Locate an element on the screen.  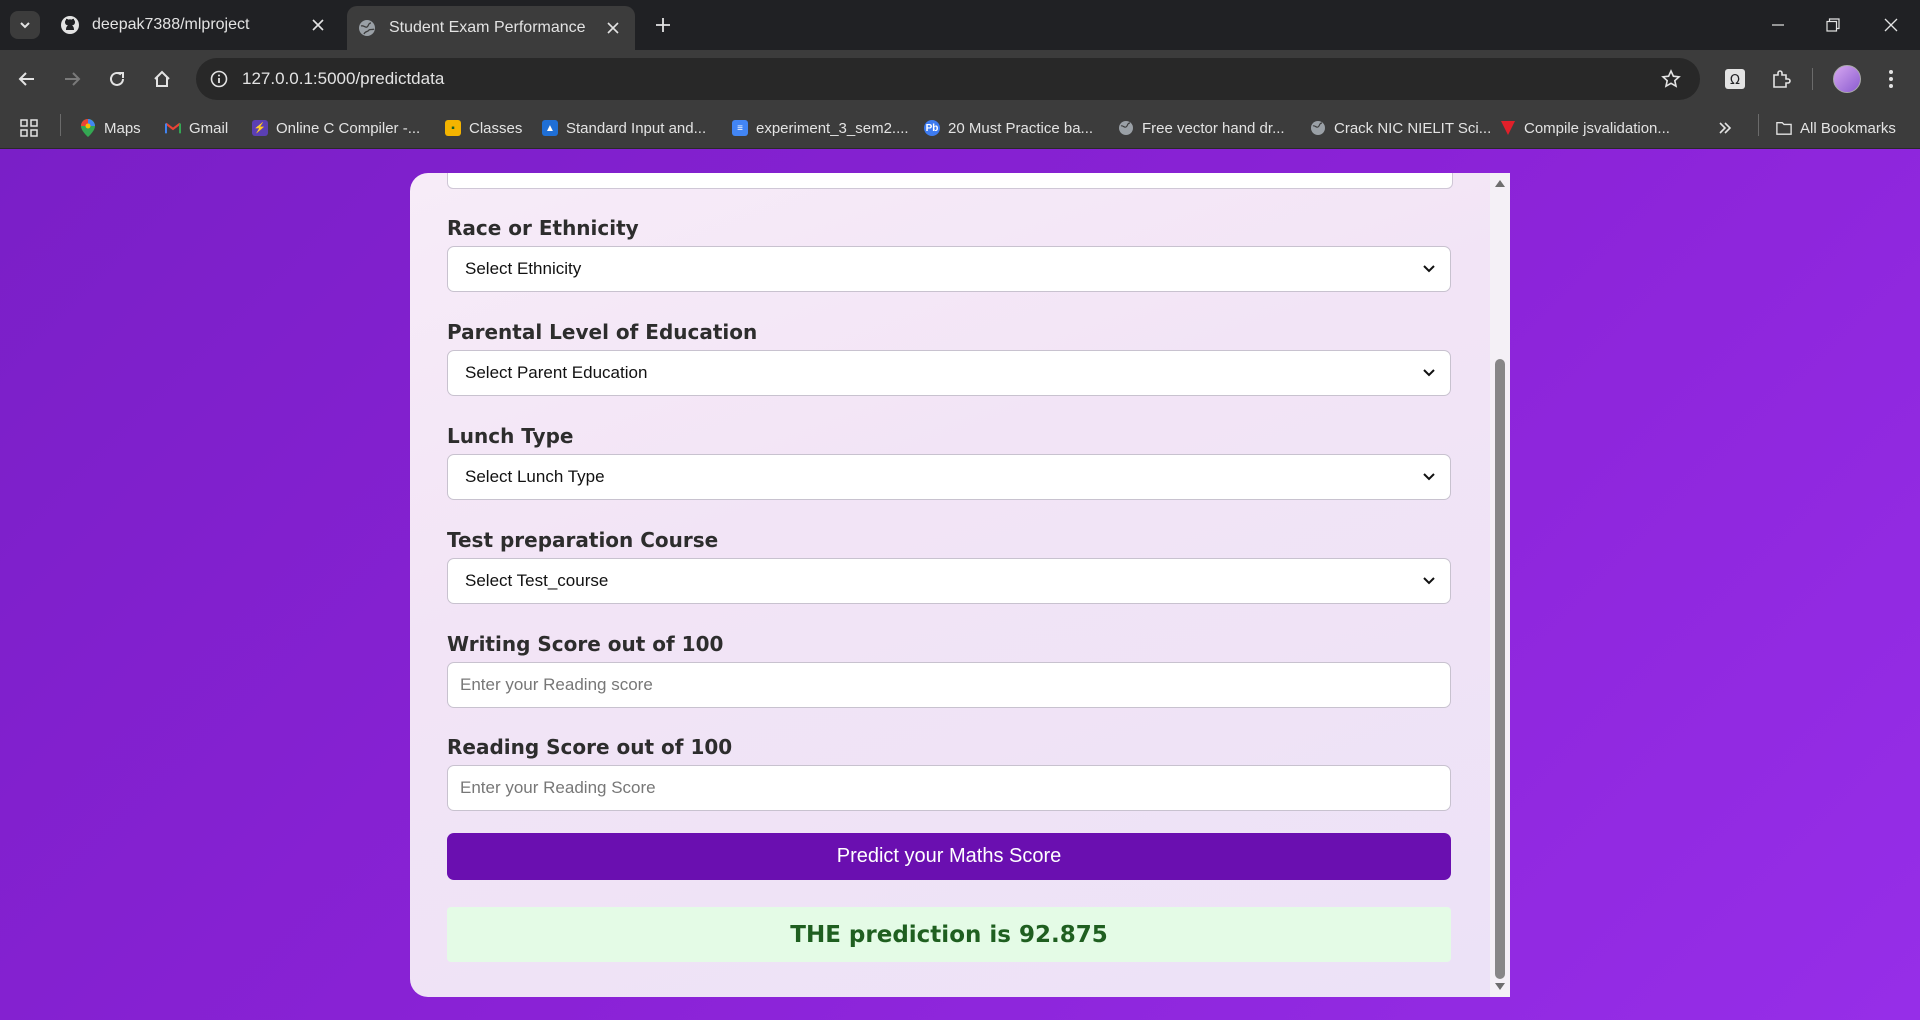
apps-grid-icon is located at coordinates (29, 128).